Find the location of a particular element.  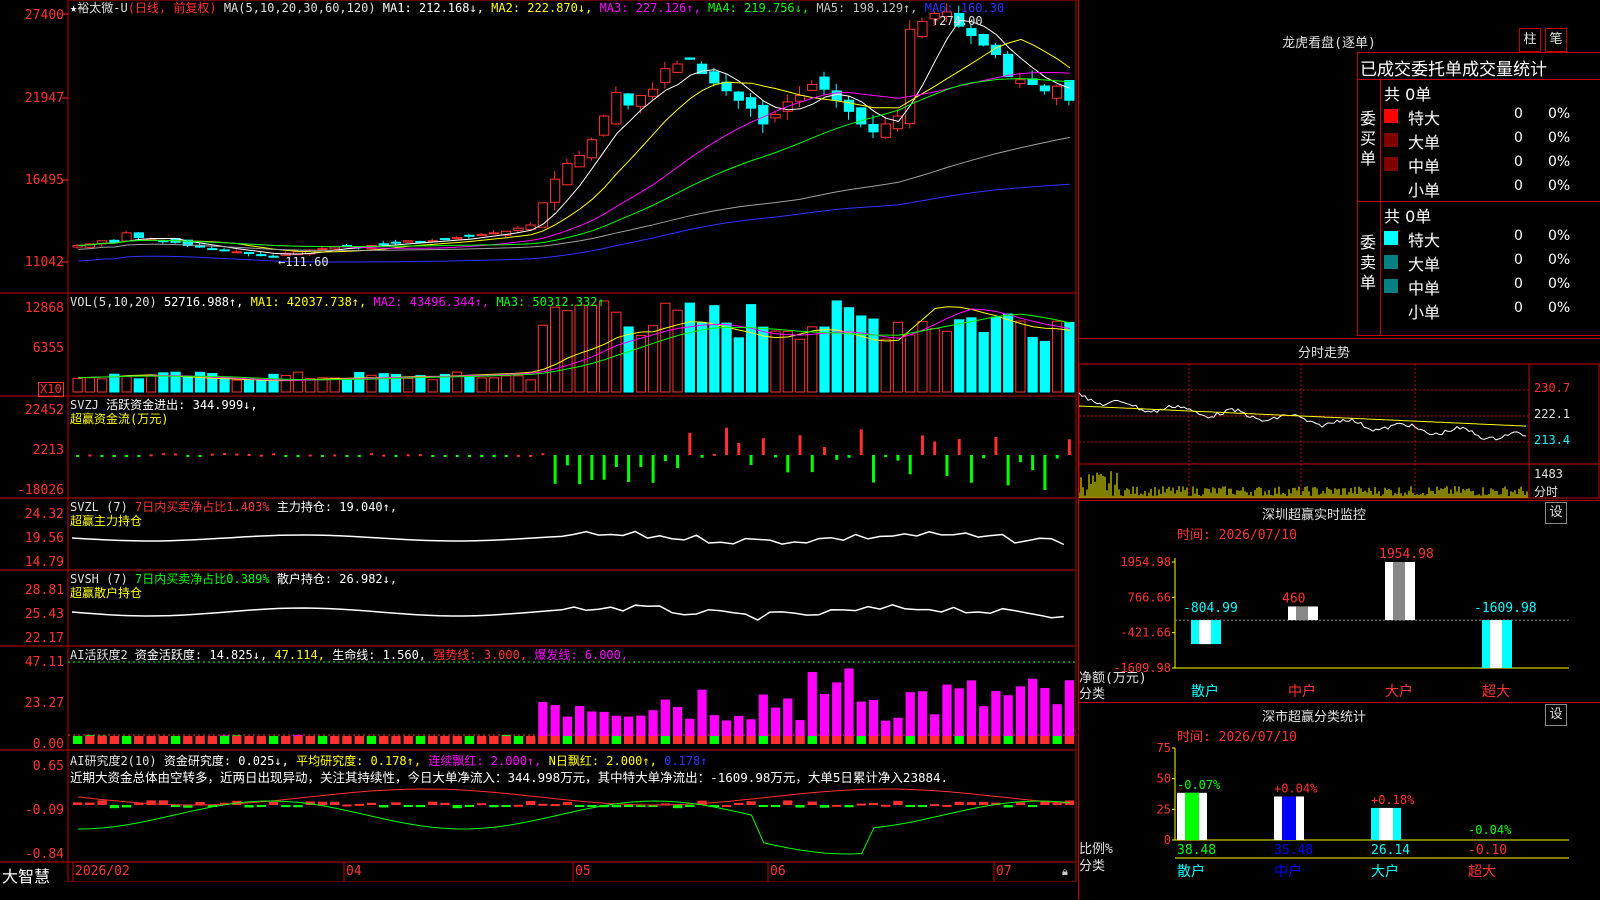

tab-tick: 笔 is located at coordinates (1556, 40).